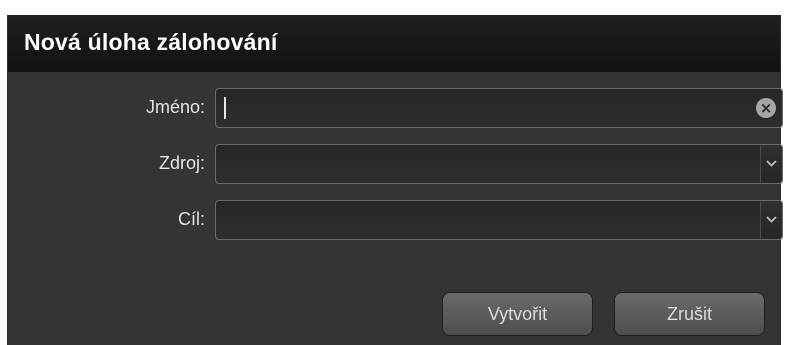 The width and height of the screenshot is (788, 345). What do you see at coordinates (225, 108) in the screenshot?
I see `text-caret` at bounding box center [225, 108].